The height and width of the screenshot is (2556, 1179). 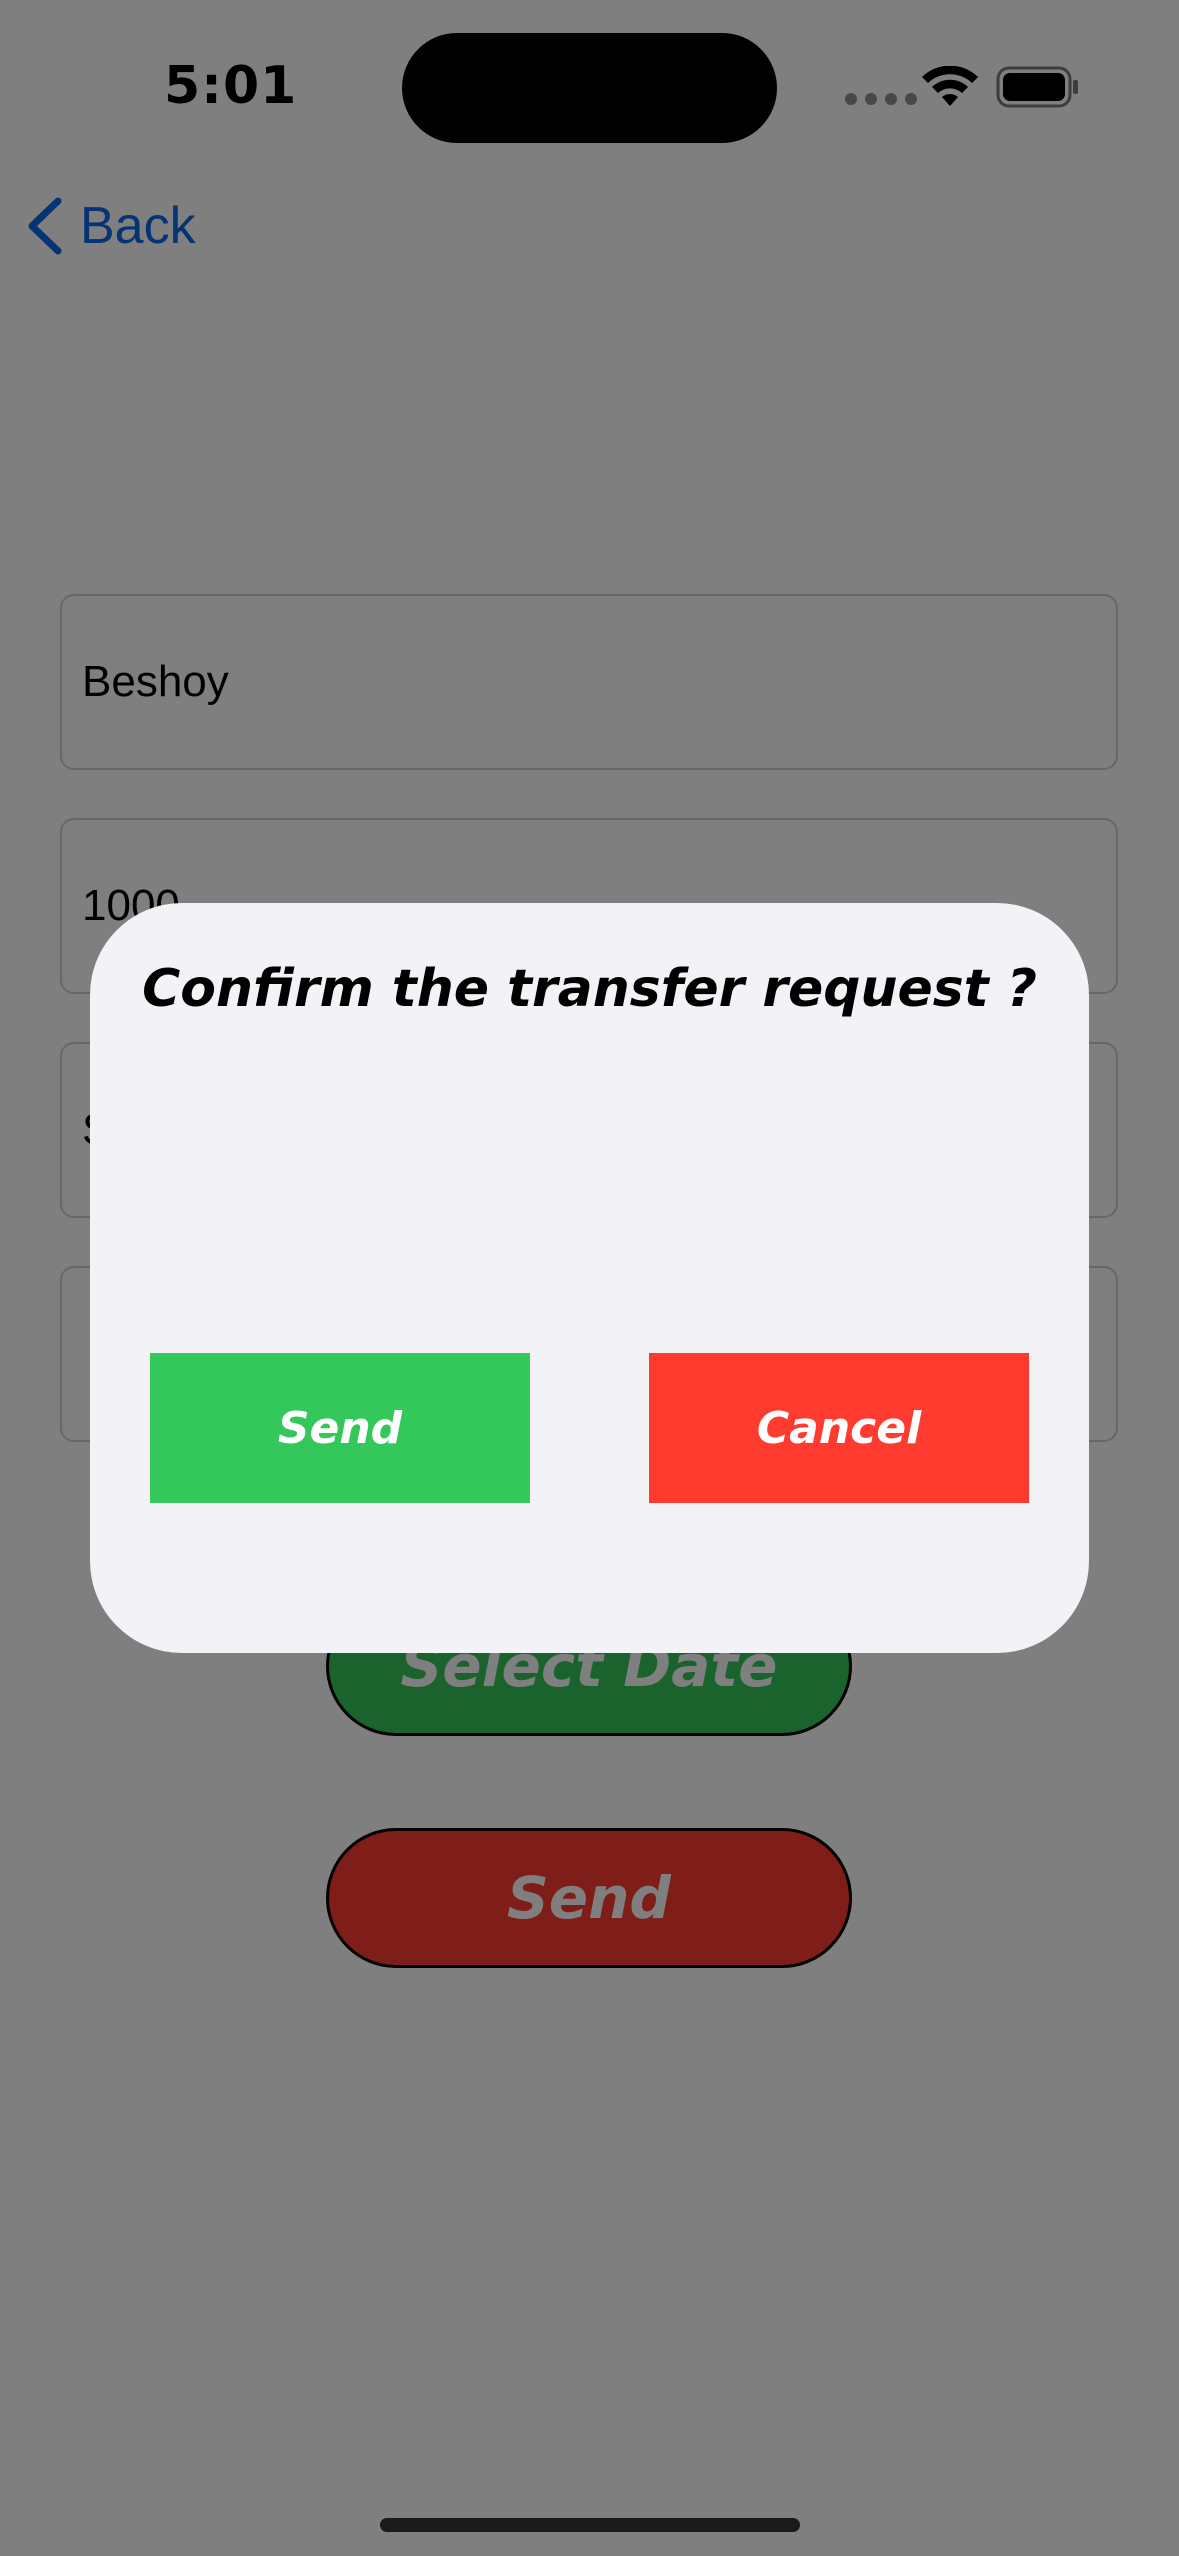 I want to click on dialog-title: Confirm the transfer request ?, so click(x=589, y=989).